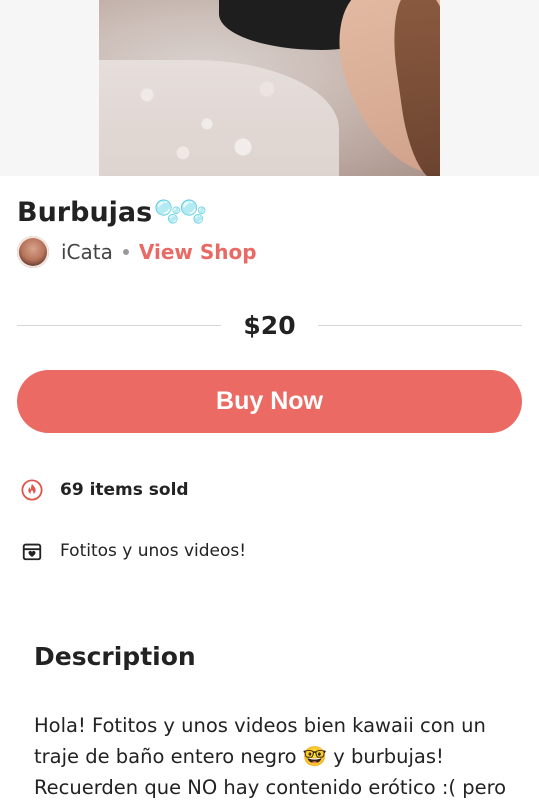 This screenshot has height=803, width=539. I want to click on bundle-row: Fotitos y unos videos!, so click(133, 551).